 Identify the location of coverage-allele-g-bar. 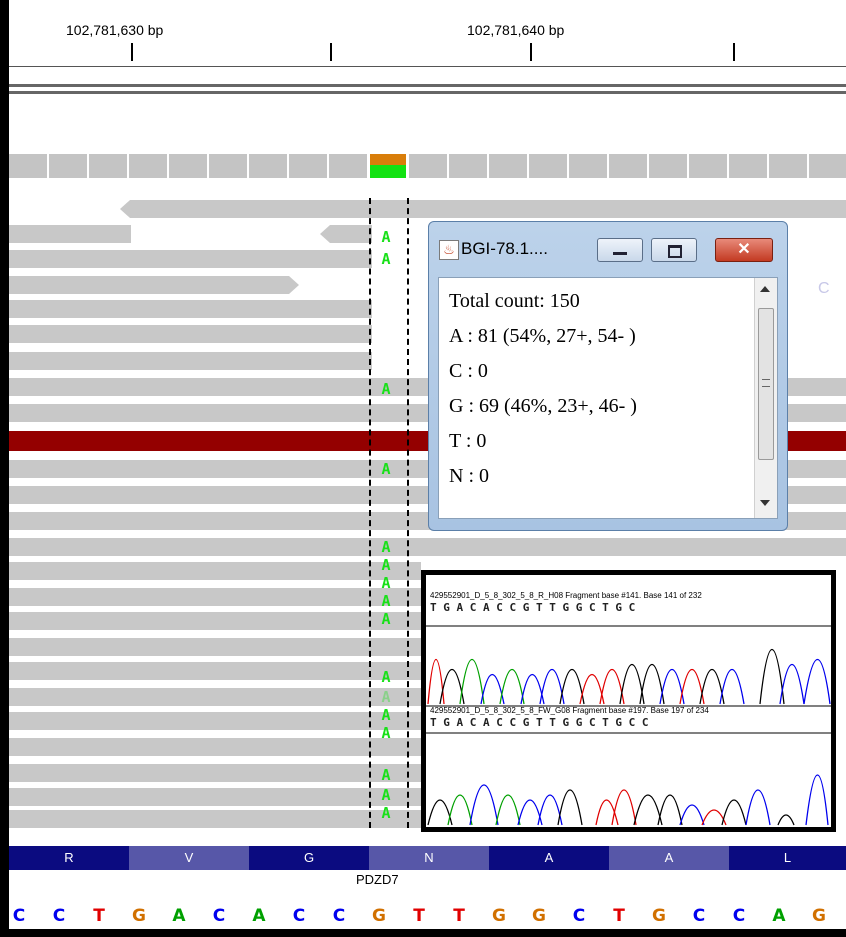
(388, 159).